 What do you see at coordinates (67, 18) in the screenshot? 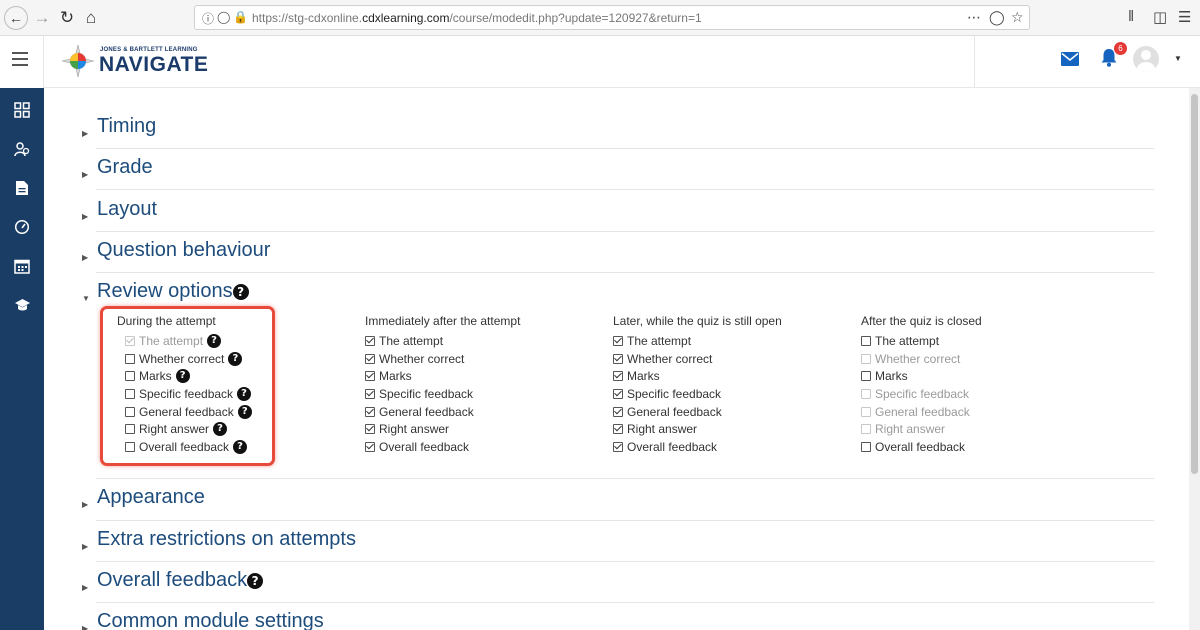
I see `reload-button: ↻` at bounding box center [67, 18].